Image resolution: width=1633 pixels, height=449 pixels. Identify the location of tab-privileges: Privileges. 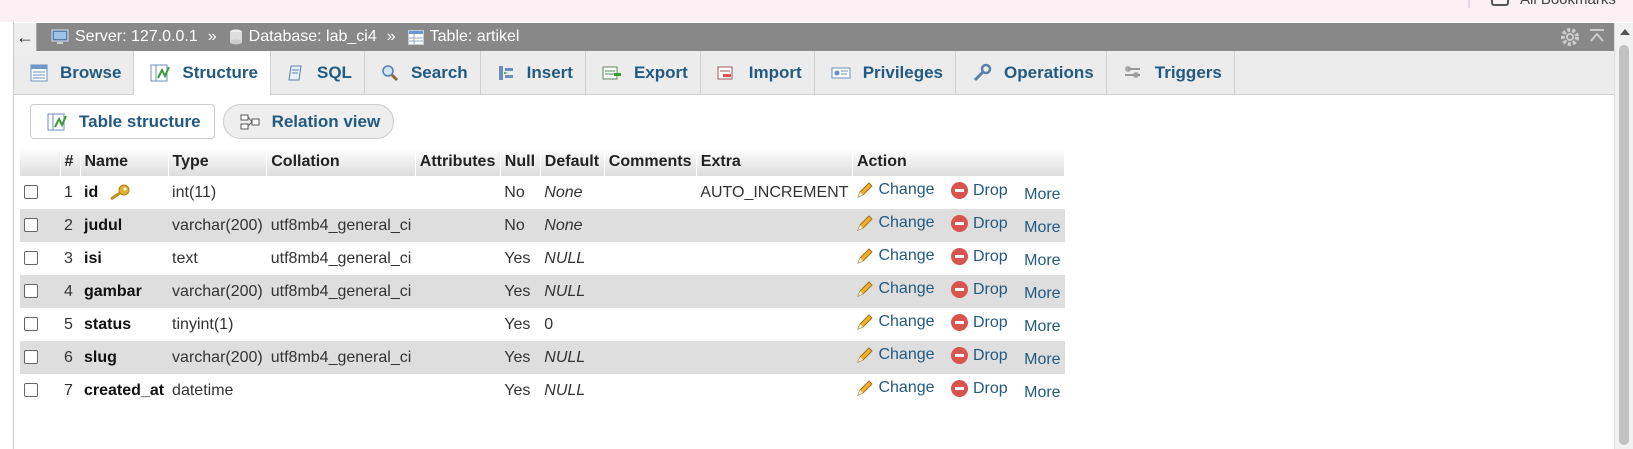
(886, 73).